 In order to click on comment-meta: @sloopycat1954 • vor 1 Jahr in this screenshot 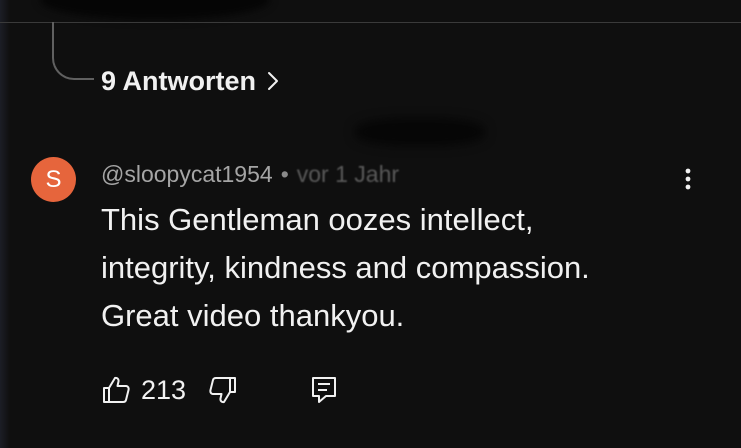, I will do `click(250, 174)`.